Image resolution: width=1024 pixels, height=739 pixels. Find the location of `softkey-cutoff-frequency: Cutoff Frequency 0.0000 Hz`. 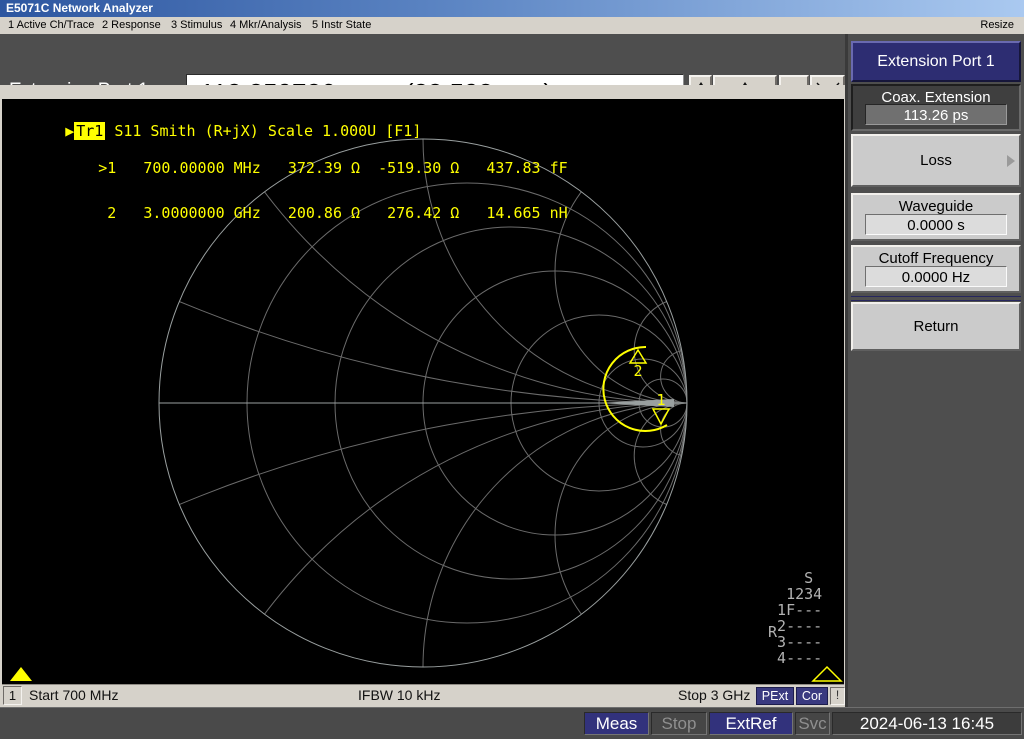

softkey-cutoff-frequency: Cutoff Frequency 0.0000 Hz is located at coordinates (936, 269).